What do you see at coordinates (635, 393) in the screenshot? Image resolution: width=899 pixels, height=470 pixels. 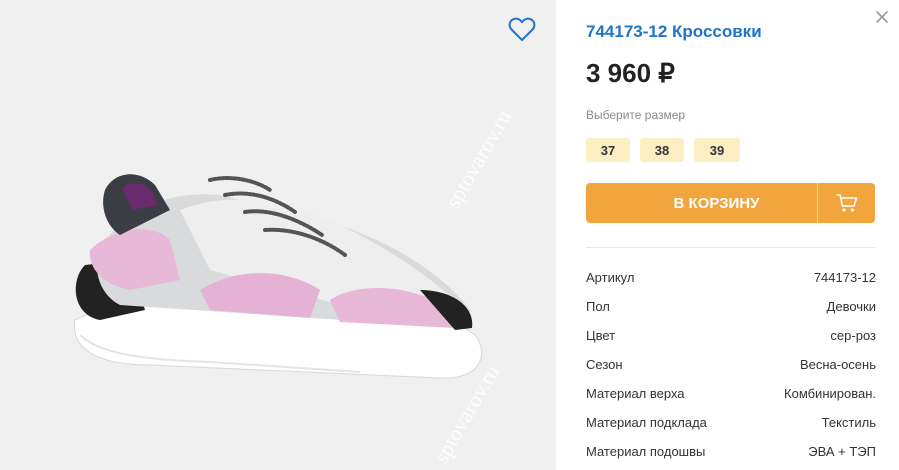 I see `spec-key: Материал верха` at bounding box center [635, 393].